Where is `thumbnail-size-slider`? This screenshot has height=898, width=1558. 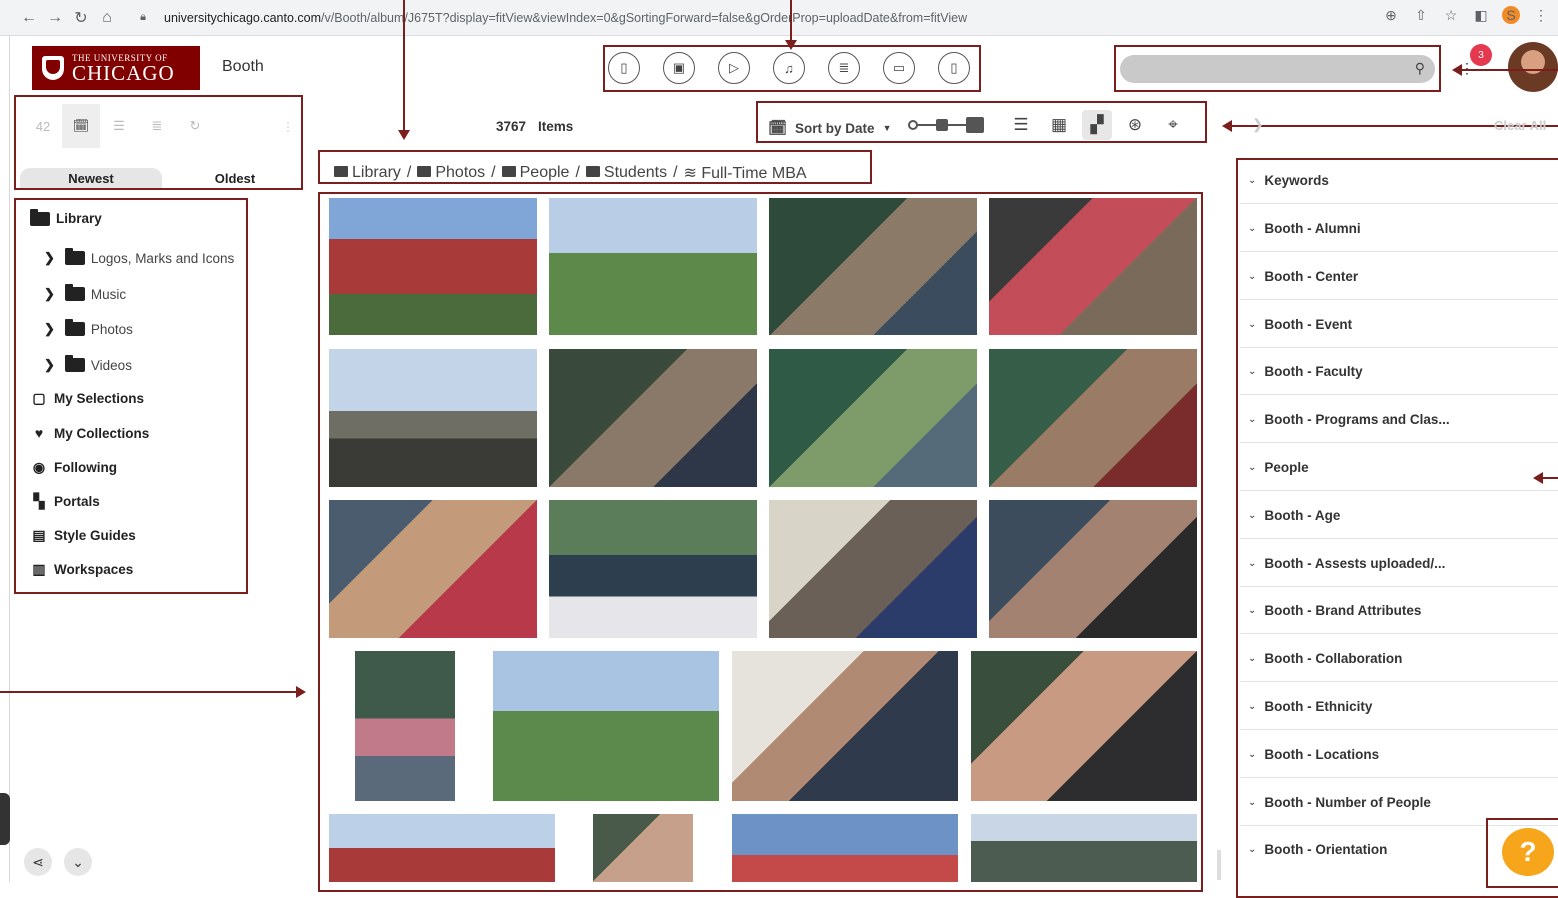
thumbnail-size-slider is located at coordinates (947, 125).